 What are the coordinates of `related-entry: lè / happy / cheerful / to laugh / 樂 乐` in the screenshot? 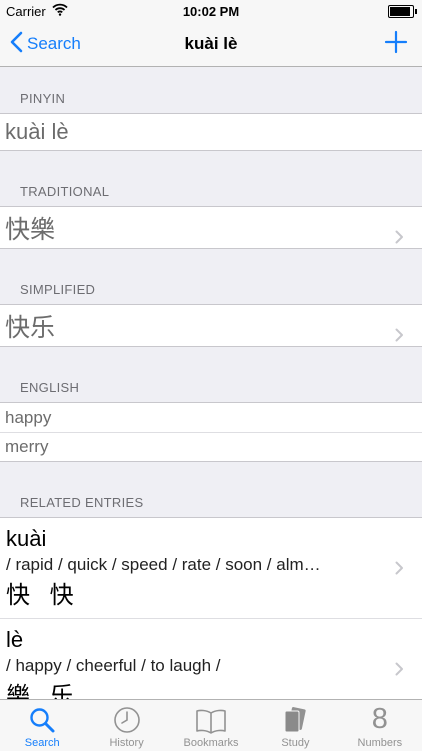 It's located at (211, 658).